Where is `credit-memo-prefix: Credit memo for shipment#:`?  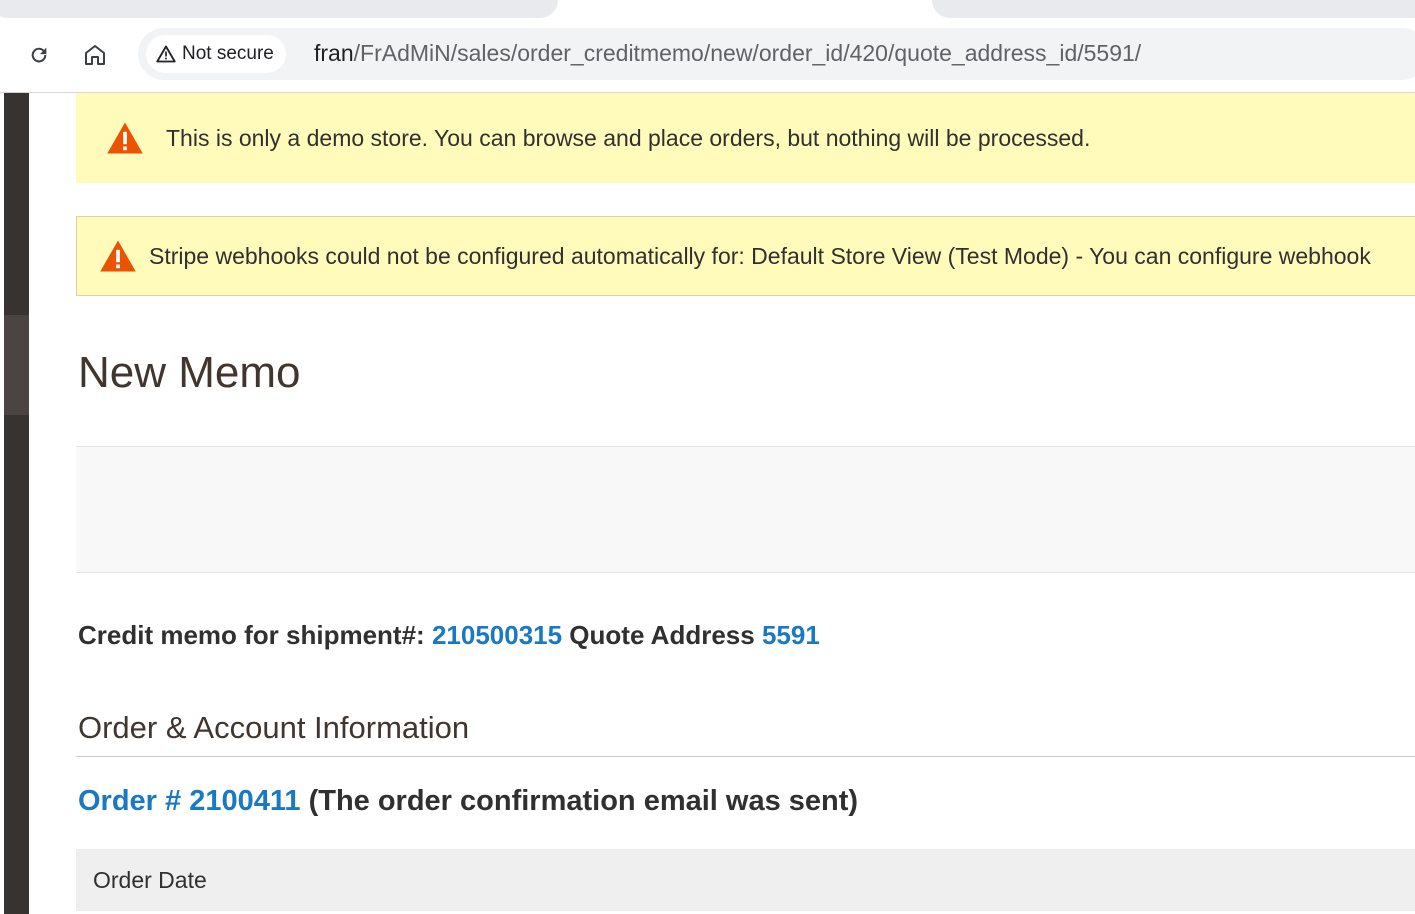
credit-memo-prefix: Credit memo for shipment#: is located at coordinates (255, 635).